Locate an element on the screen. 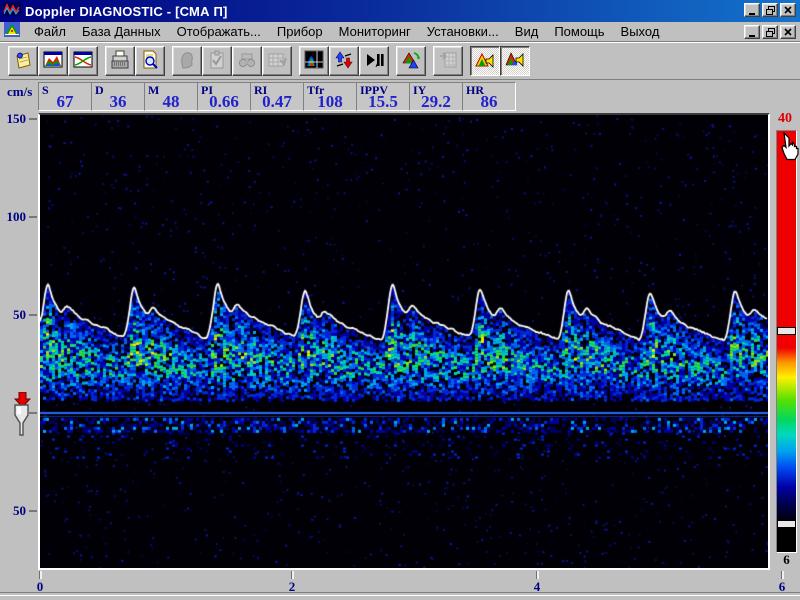 This screenshot has height=600, width=800. preview-icon is located at coordinates (150, 61).